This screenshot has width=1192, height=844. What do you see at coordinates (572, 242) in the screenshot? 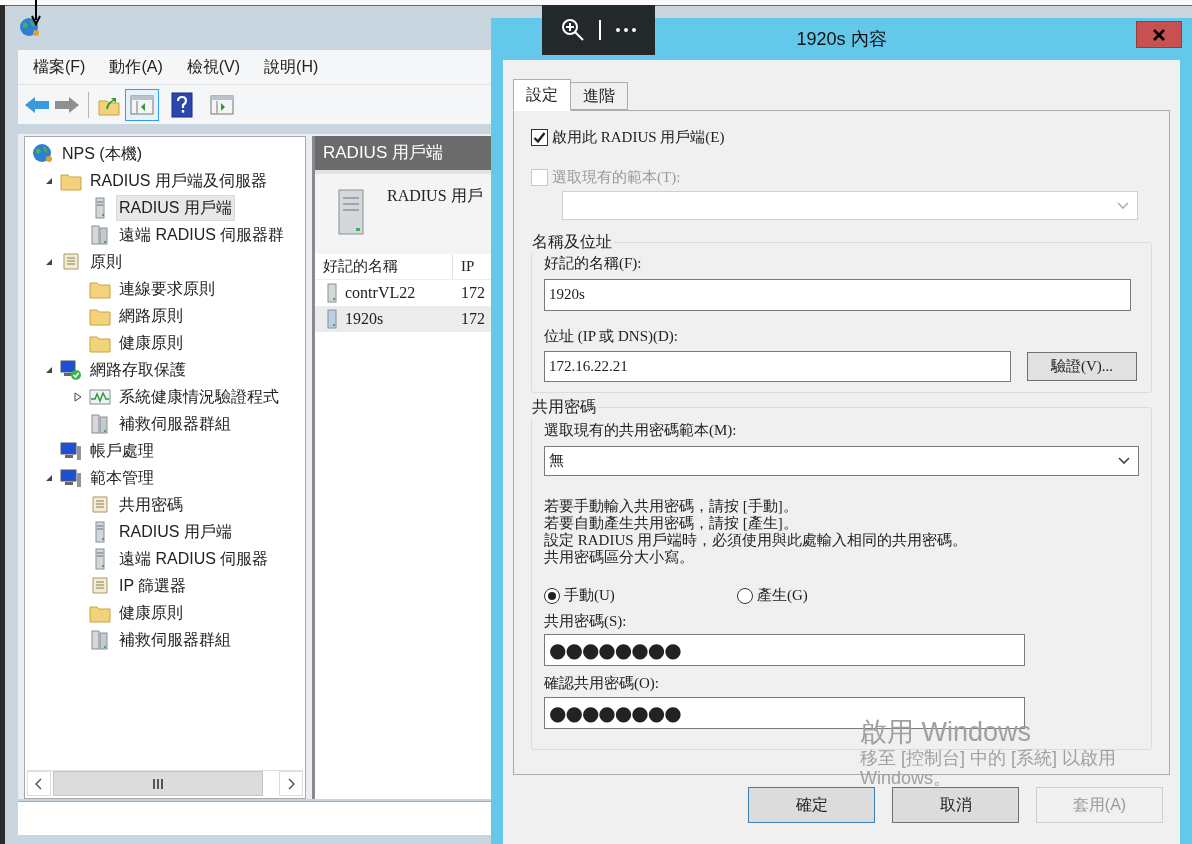
I see `group-title: 名稱及位址` at bounding box center [572, 242].